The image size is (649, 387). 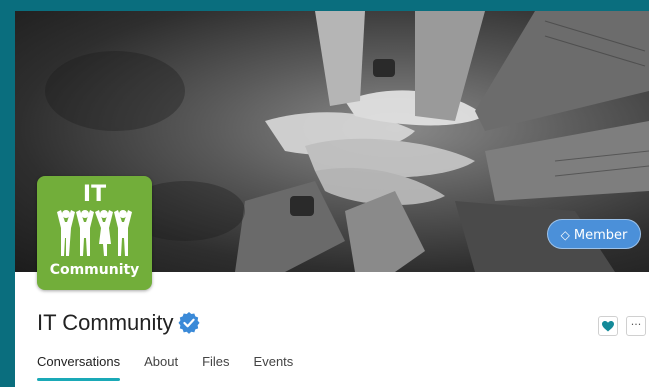 I want to click on heart-icon, so click(x=608, y=325).